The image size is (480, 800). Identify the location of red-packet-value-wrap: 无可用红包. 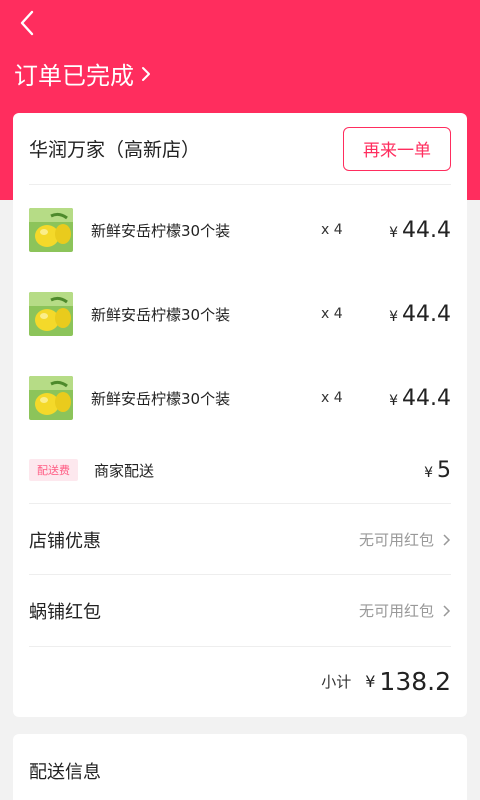
(405, 610).